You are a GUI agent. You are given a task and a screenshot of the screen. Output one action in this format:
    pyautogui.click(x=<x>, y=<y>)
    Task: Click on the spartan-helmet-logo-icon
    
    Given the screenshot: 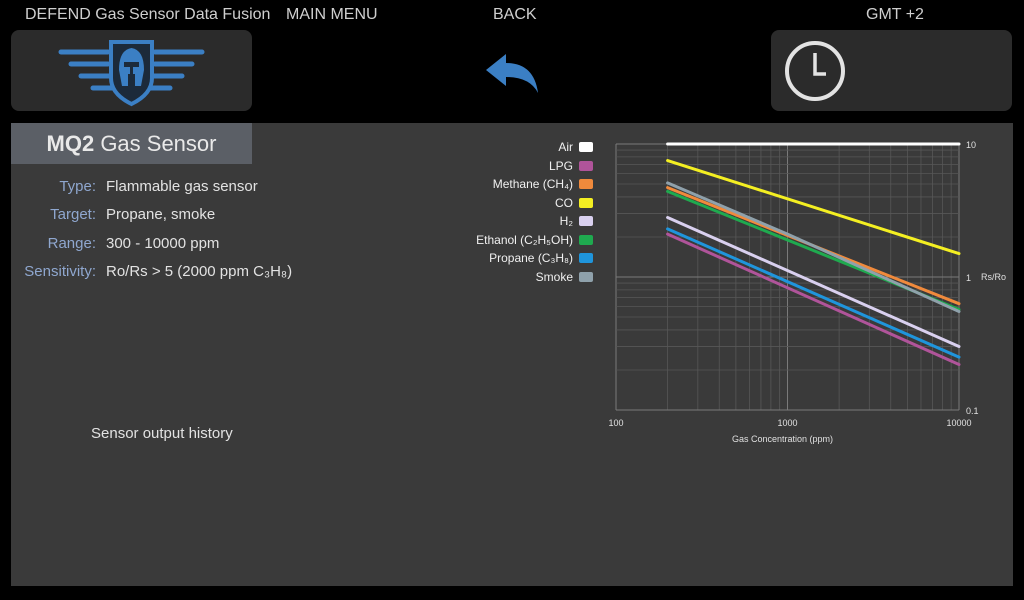 What is the action you would take?
    pyautogui.click(x=131, y=73)
    